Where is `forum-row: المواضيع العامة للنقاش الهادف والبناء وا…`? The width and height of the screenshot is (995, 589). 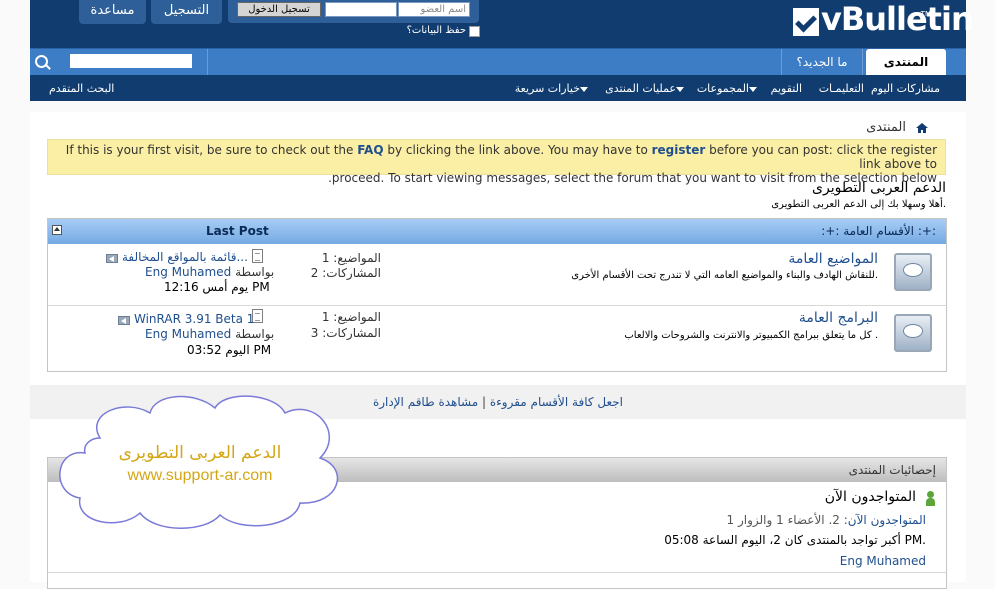 forum-row: المواضيع العامة للنقاش الهادف والبناء وا… is located at coordinates (497, 275).